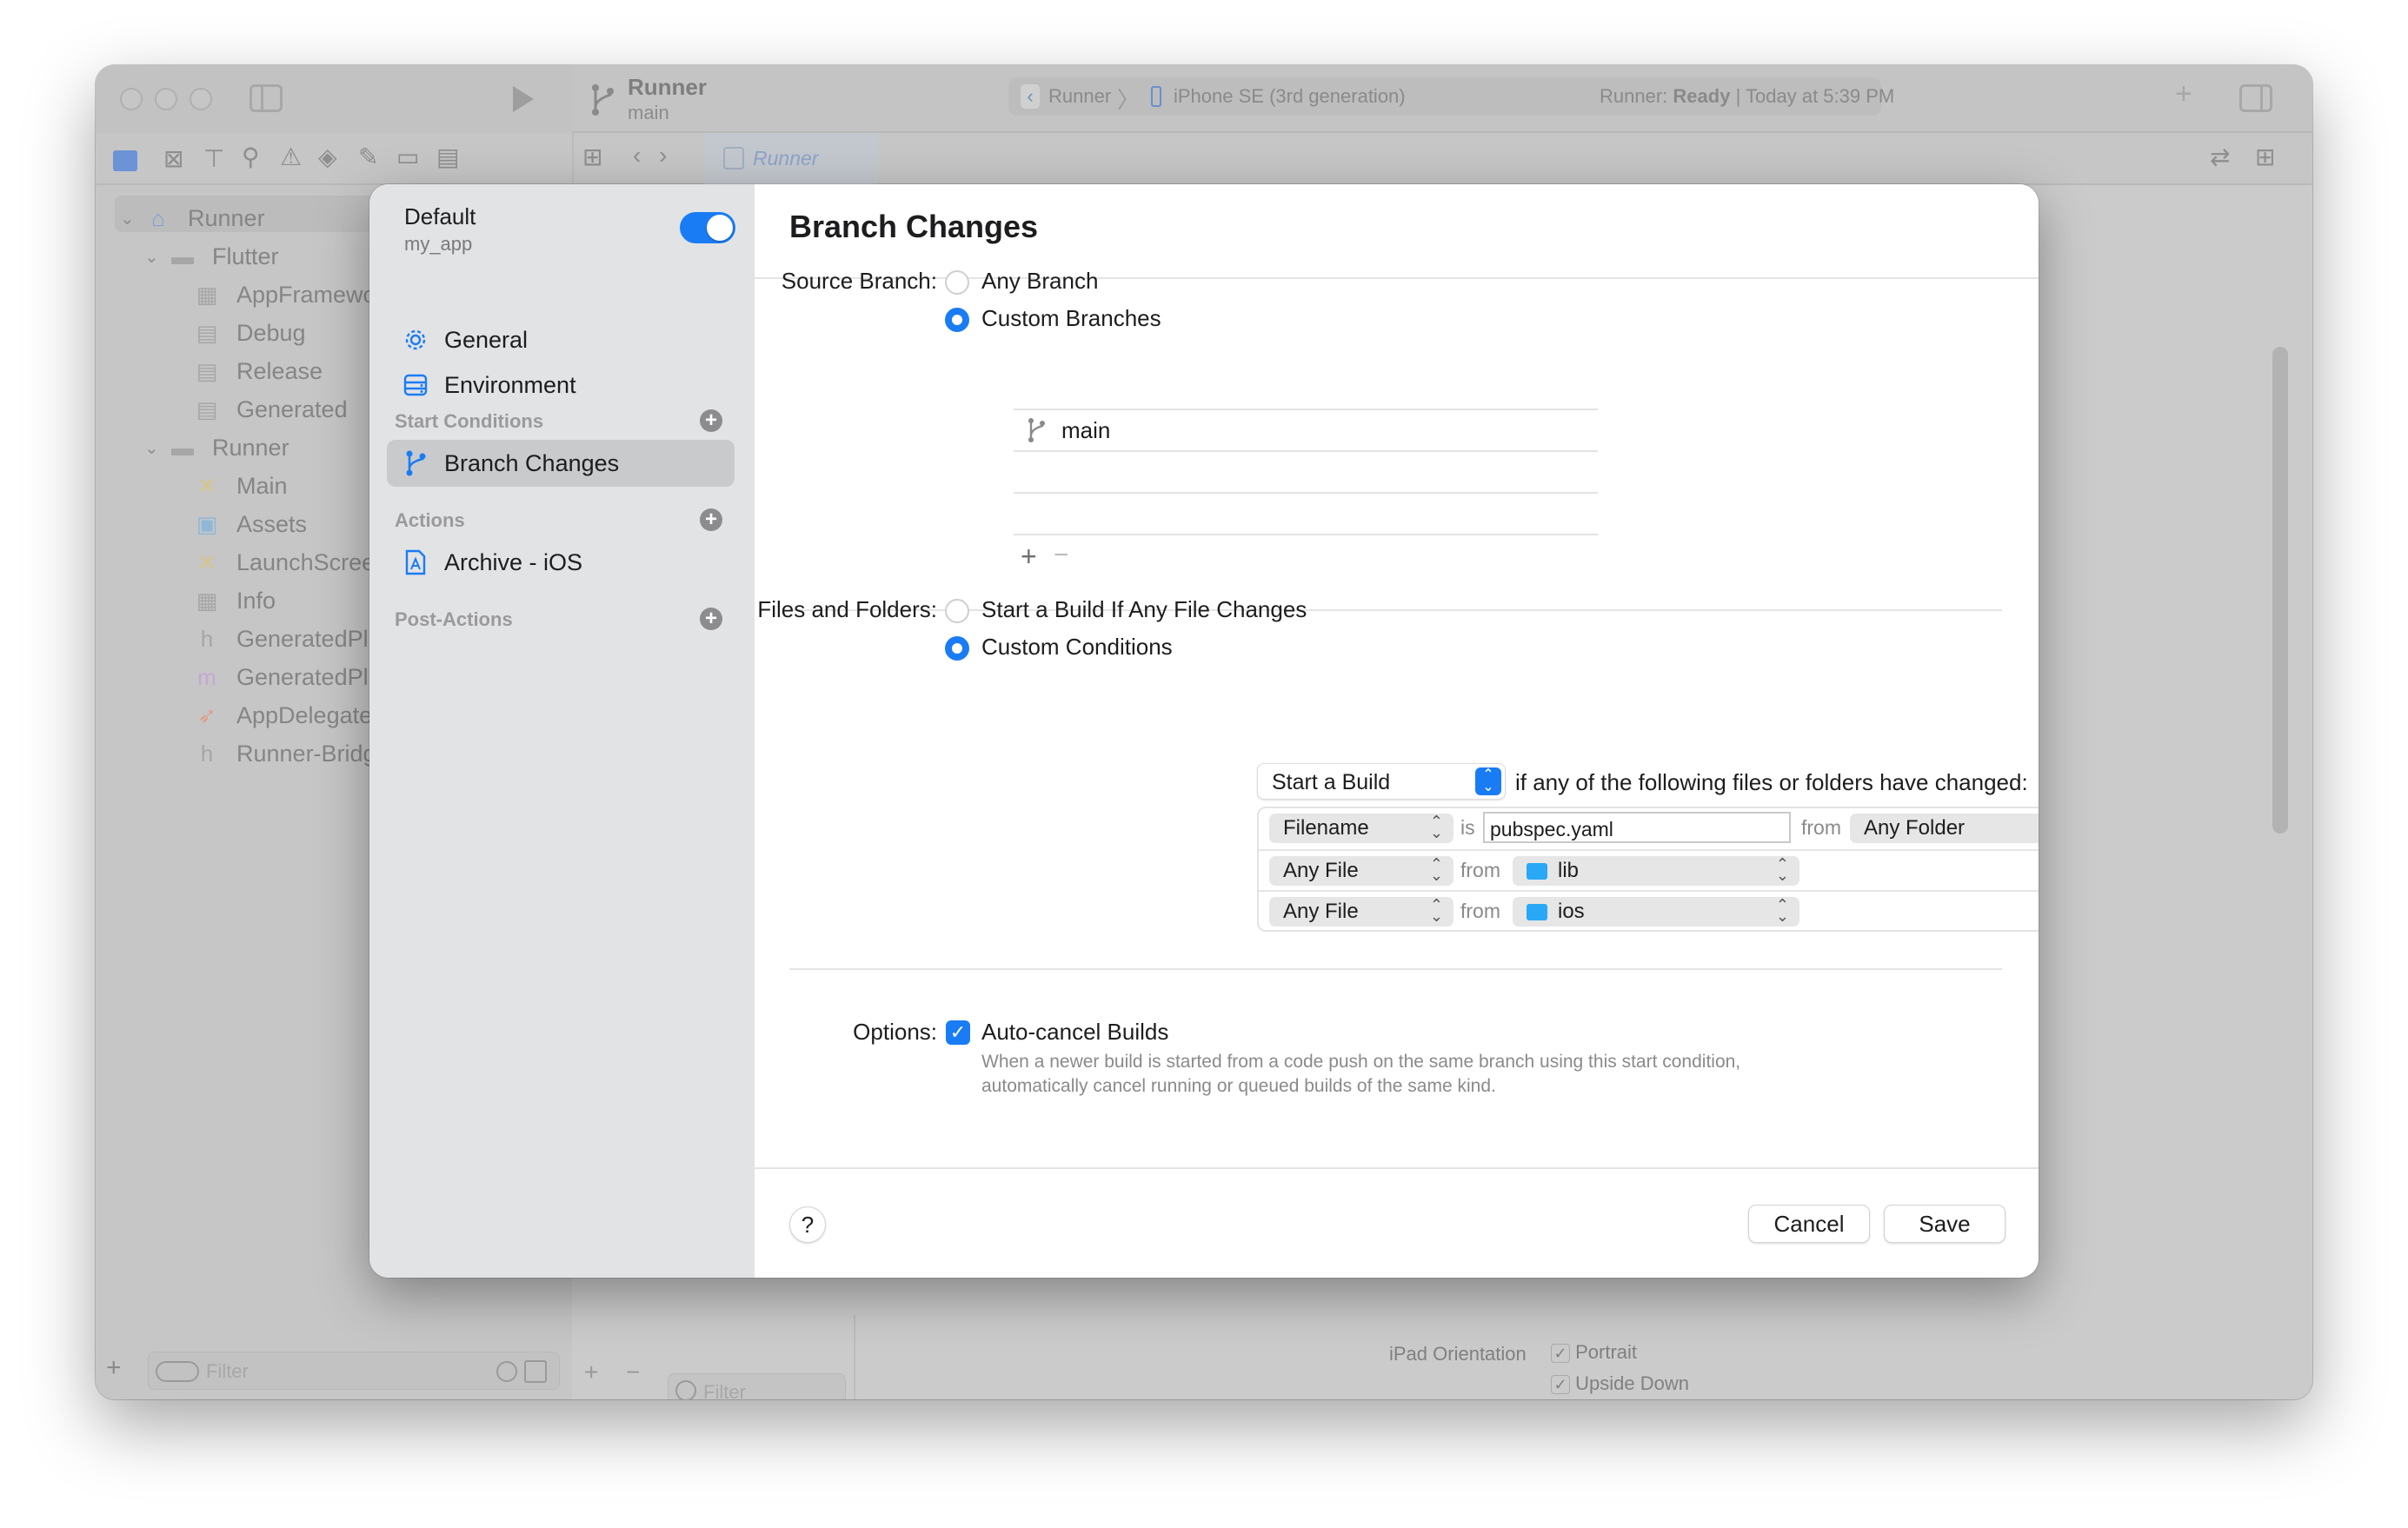 This screenshot has width=2408, height=1528. I want to click on sidebar-item-archive-ios: Archive - iOS, so click(561, 562).